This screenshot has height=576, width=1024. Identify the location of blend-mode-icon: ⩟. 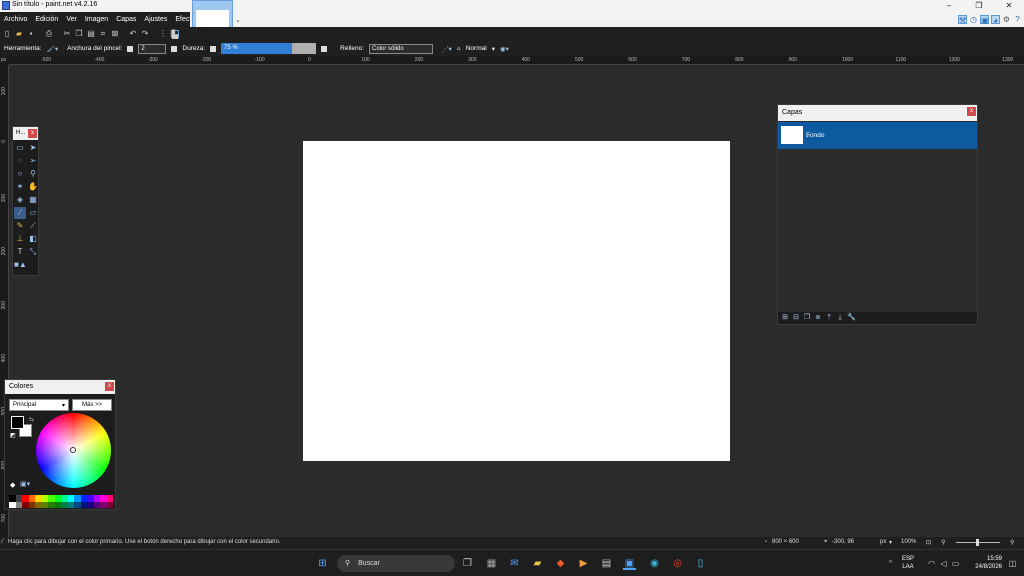
(459, 49).